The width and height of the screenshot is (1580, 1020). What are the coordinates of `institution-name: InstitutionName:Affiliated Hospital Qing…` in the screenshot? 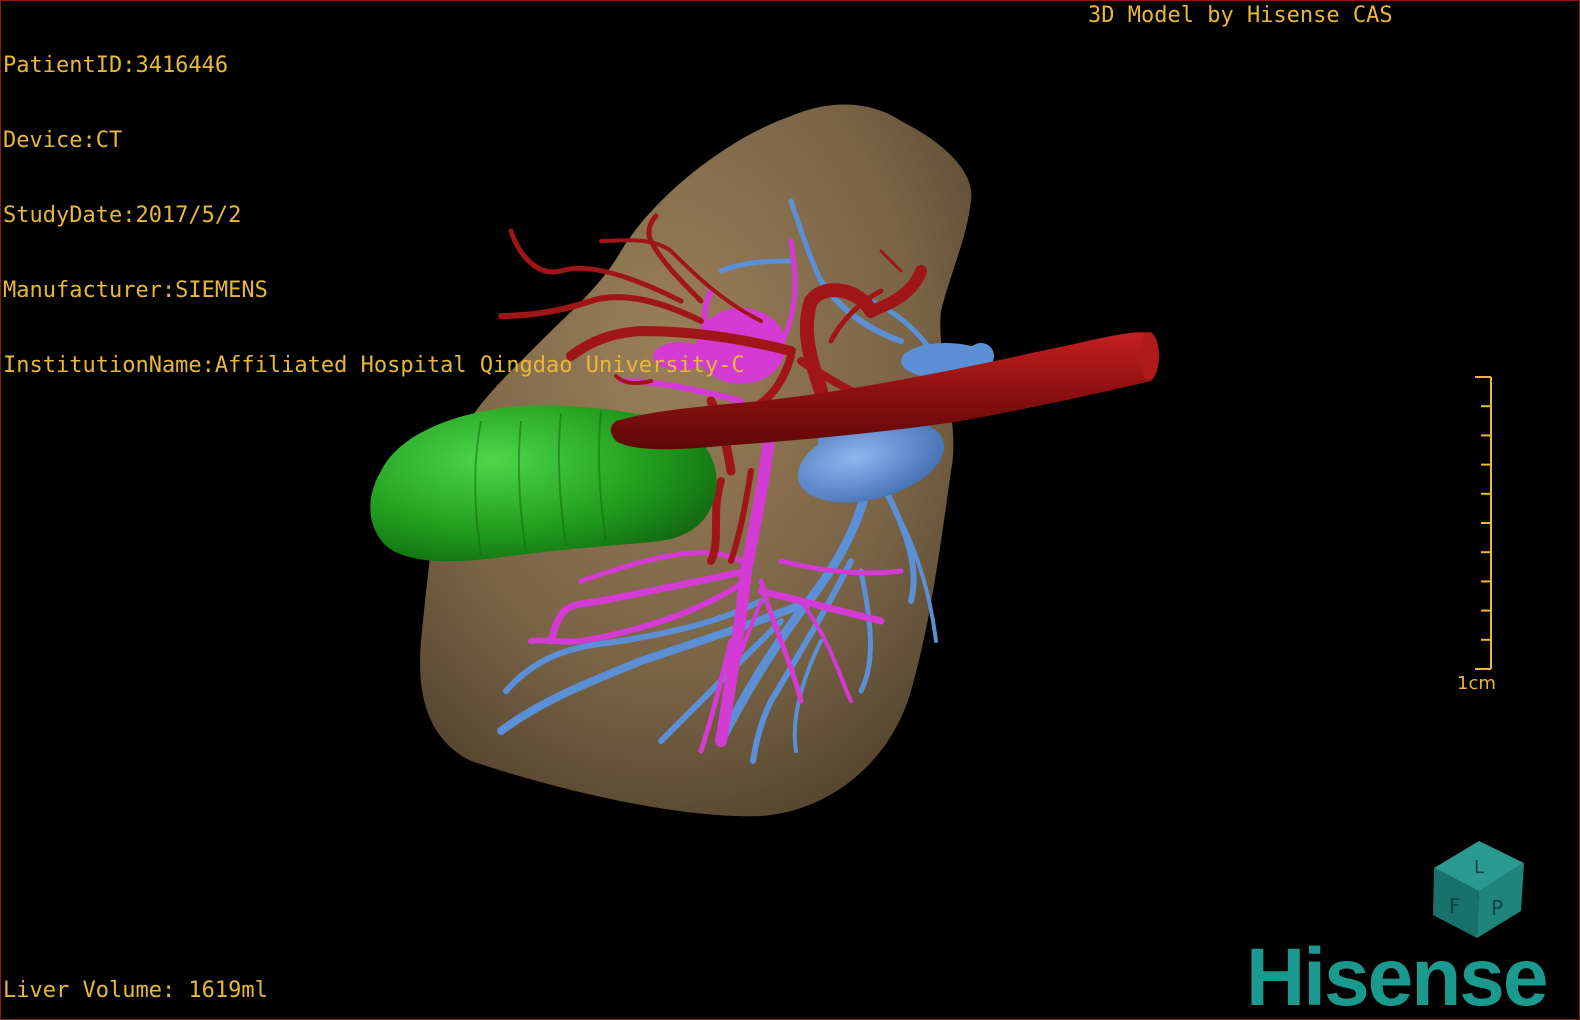 It's located at (374, 365).